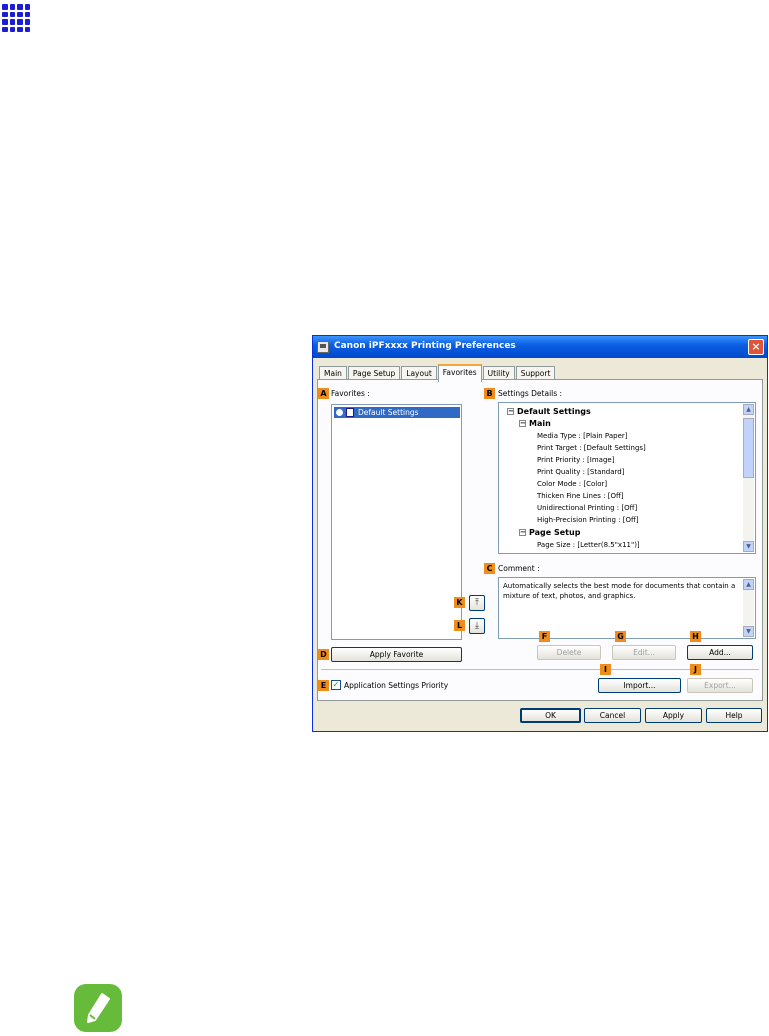 The height and width of the screenshot is (1036, 769). Describe the element at coordinates (756, 347) in the screenshot. I see `close-button: ×` at that location.